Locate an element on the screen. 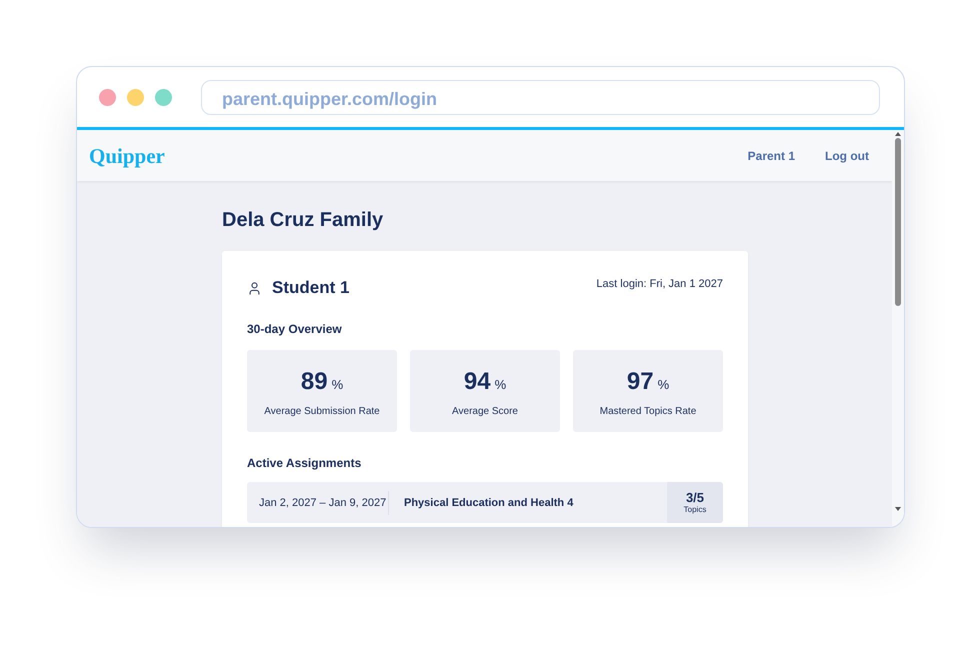  student-name: Student 1 is located at coordinates (311, 288).